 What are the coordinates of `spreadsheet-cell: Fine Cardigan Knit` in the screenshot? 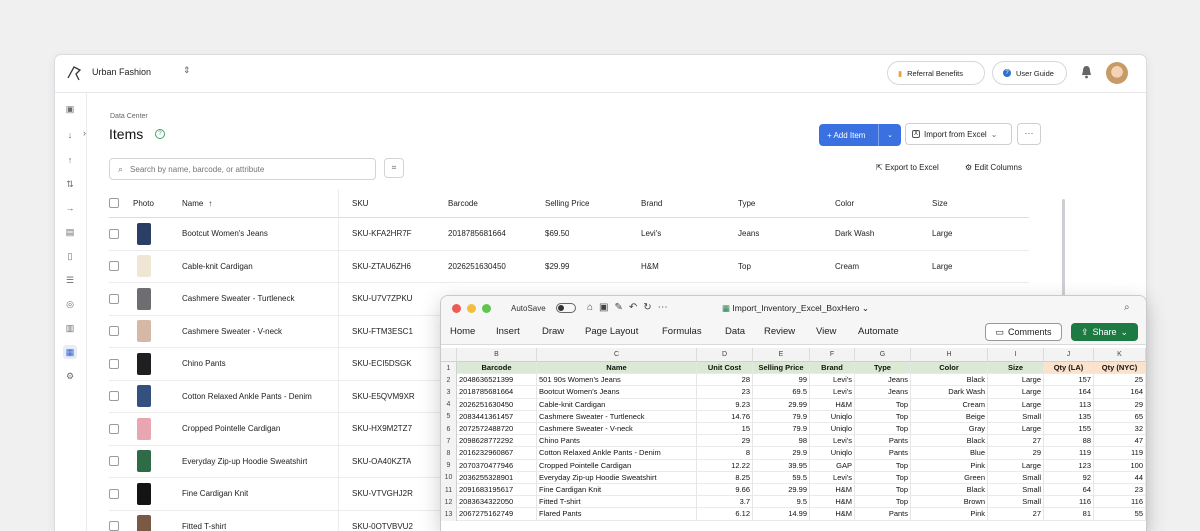 It's located at (617, 490).